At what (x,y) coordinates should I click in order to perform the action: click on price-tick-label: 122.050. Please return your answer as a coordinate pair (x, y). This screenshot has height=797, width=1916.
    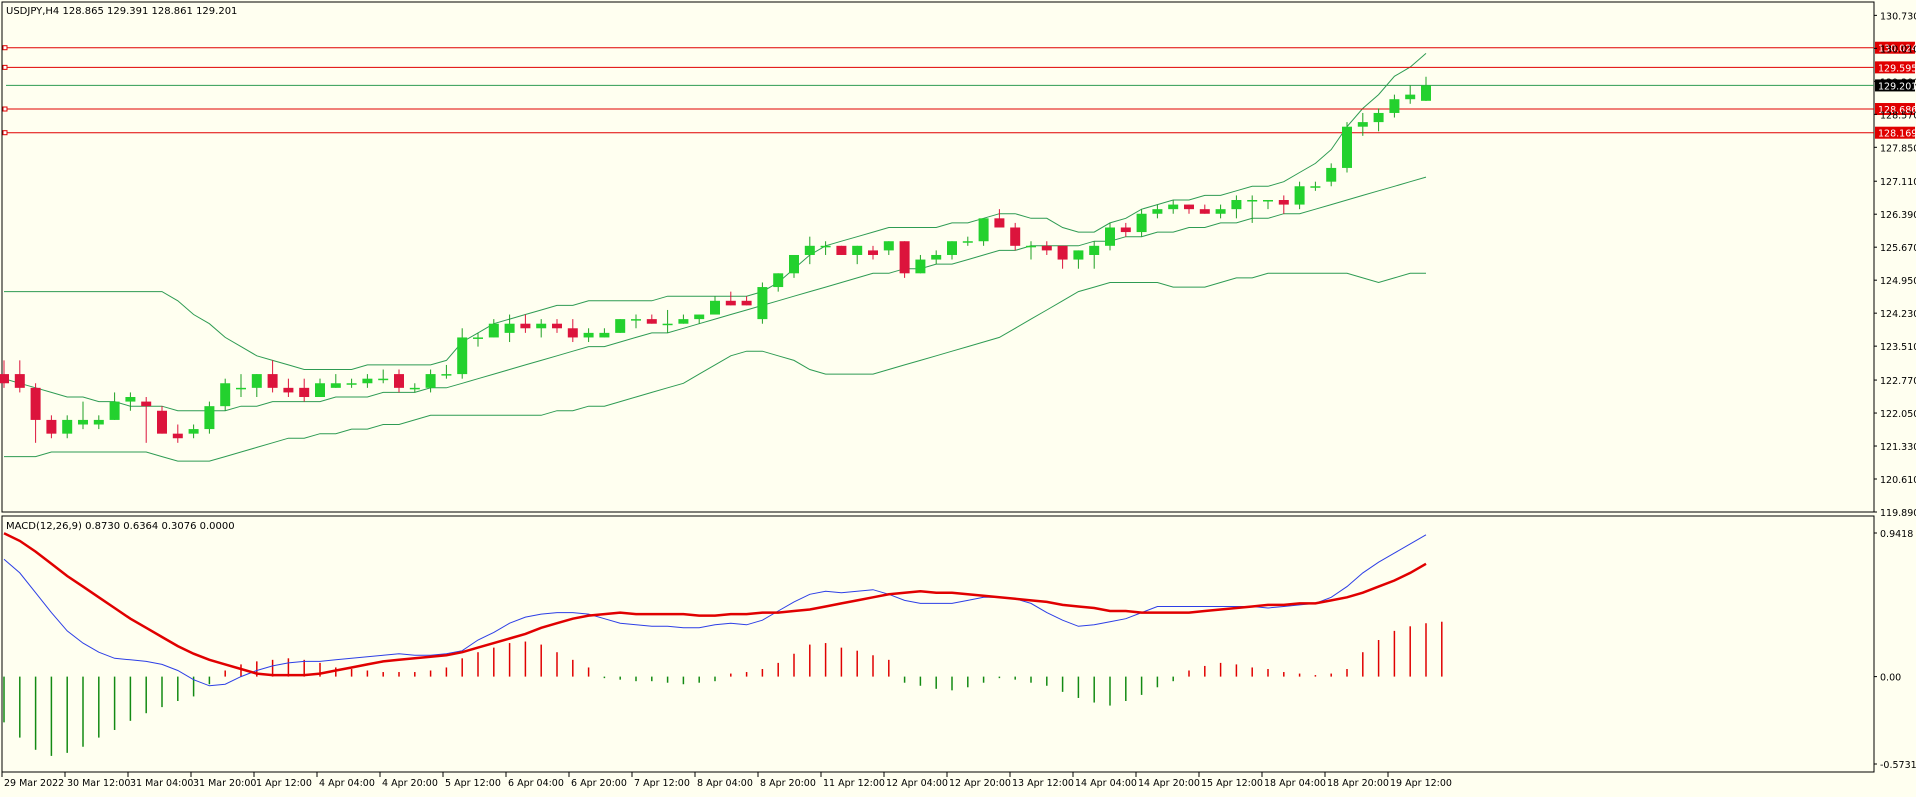
    Looking at the image, I should click on (1898, 414).